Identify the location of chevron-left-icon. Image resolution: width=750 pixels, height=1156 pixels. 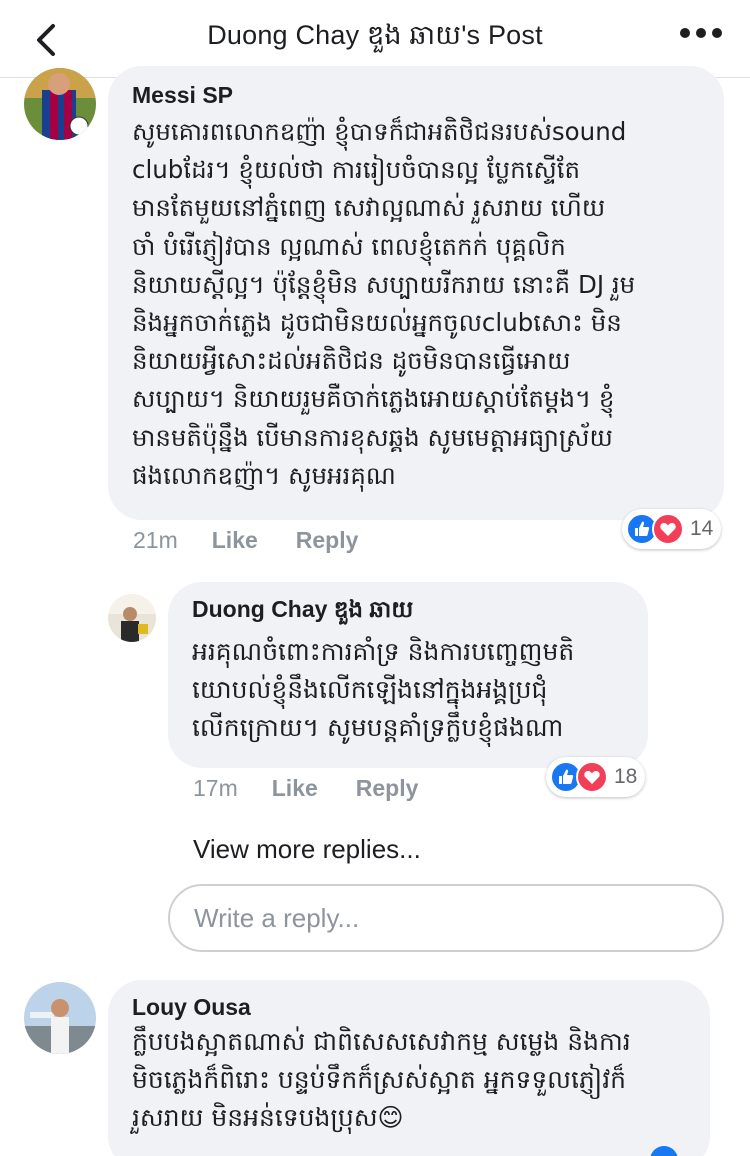
(46, 40).